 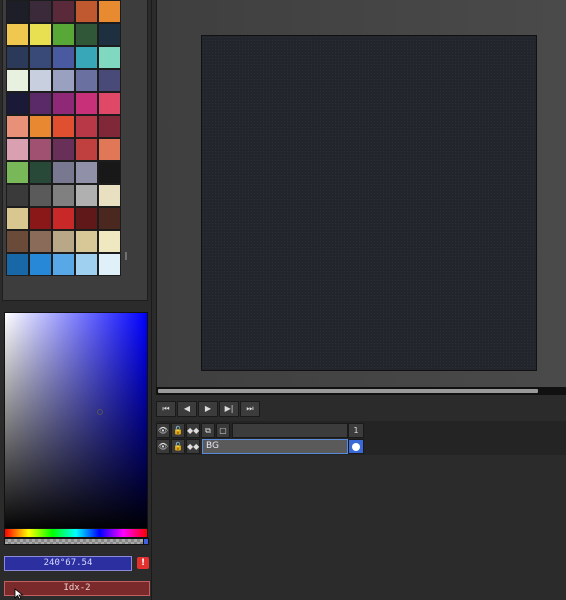 What do you see at coordinates (208, 430) in the screenshot?
I see `layer-group-icon: ⧉` at bounding box center [208, 430].